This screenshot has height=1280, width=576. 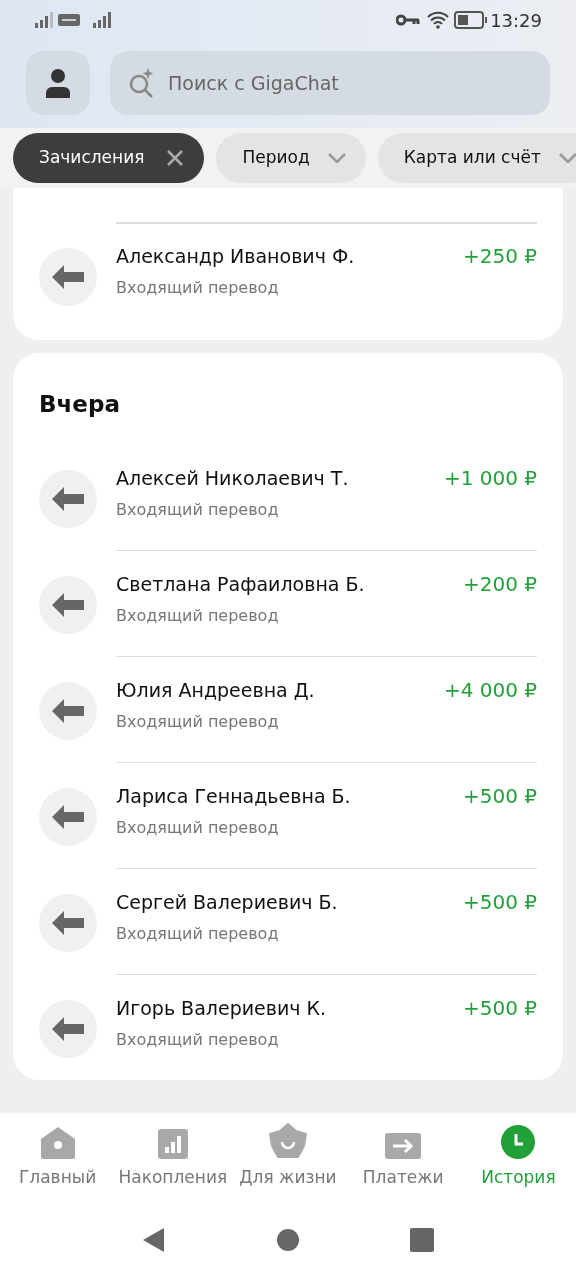 I want to click on sender-name: Лариса Геннадьевна Б., so click(x=233, y=795).